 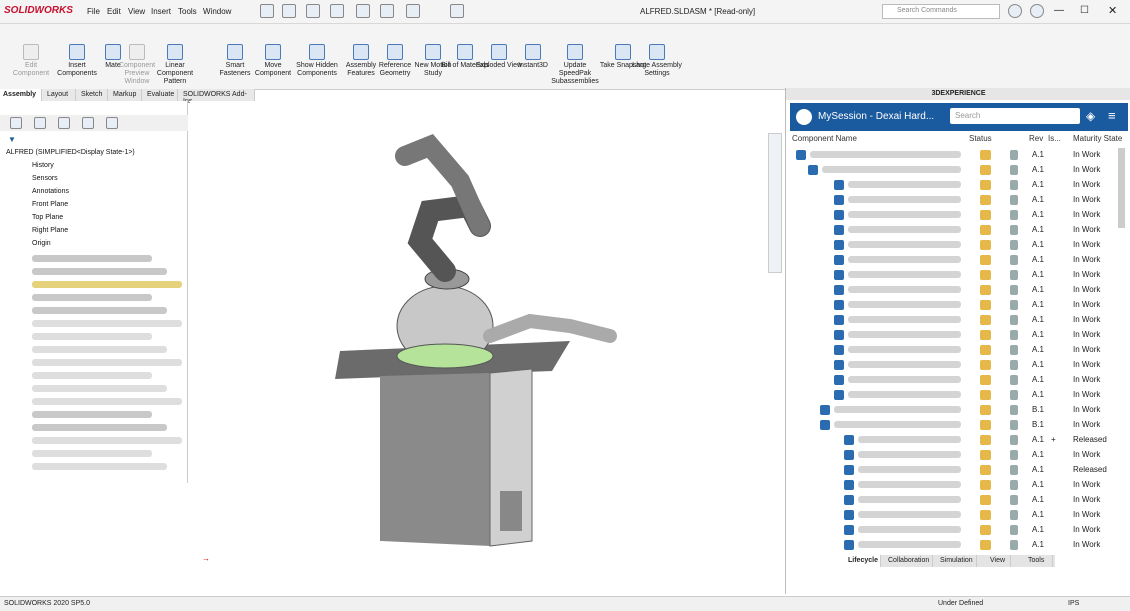 I want to click on cmd-update-speedpak-subassemblies-button: Update SpeedPak Subassemblies, so click(x=575, y=55).